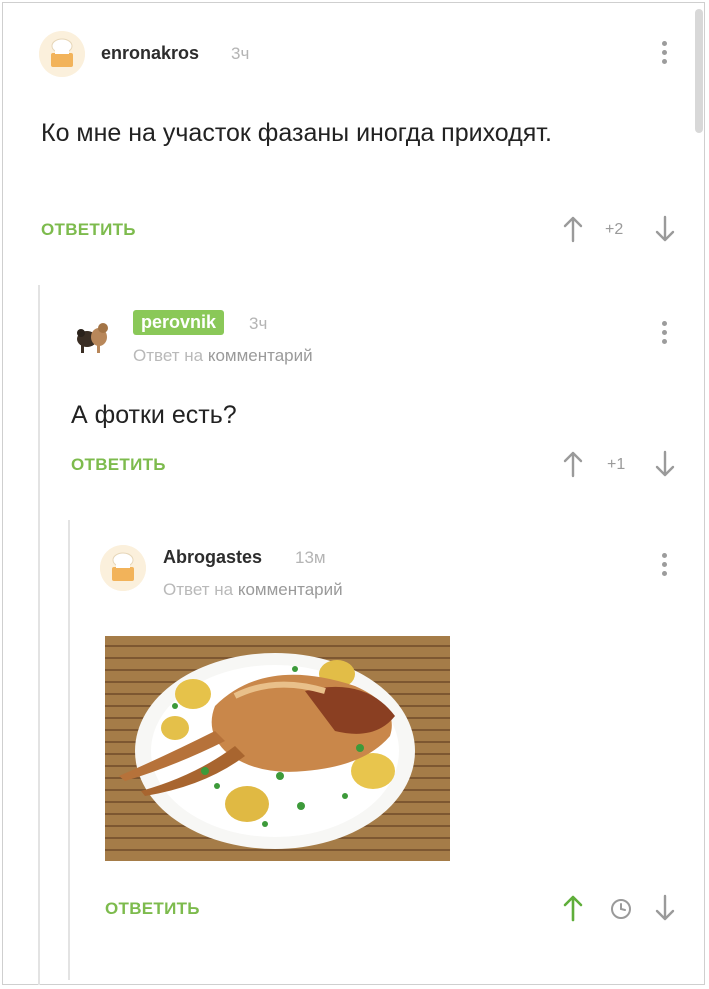  Describe the element at coordinates (277, 748) in the screenshot. I see `comment-photo` at that location.